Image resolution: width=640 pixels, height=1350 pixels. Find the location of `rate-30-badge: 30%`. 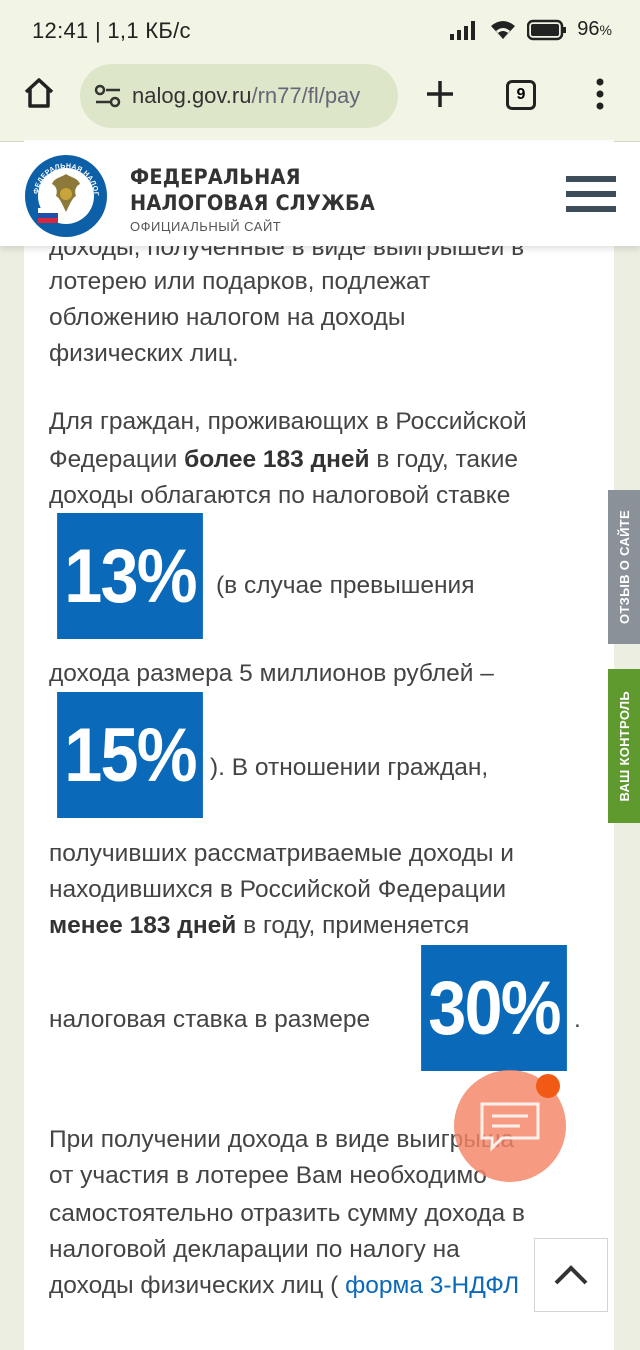

rate-30-badge: 30% is located at coordinates (494, 1008).